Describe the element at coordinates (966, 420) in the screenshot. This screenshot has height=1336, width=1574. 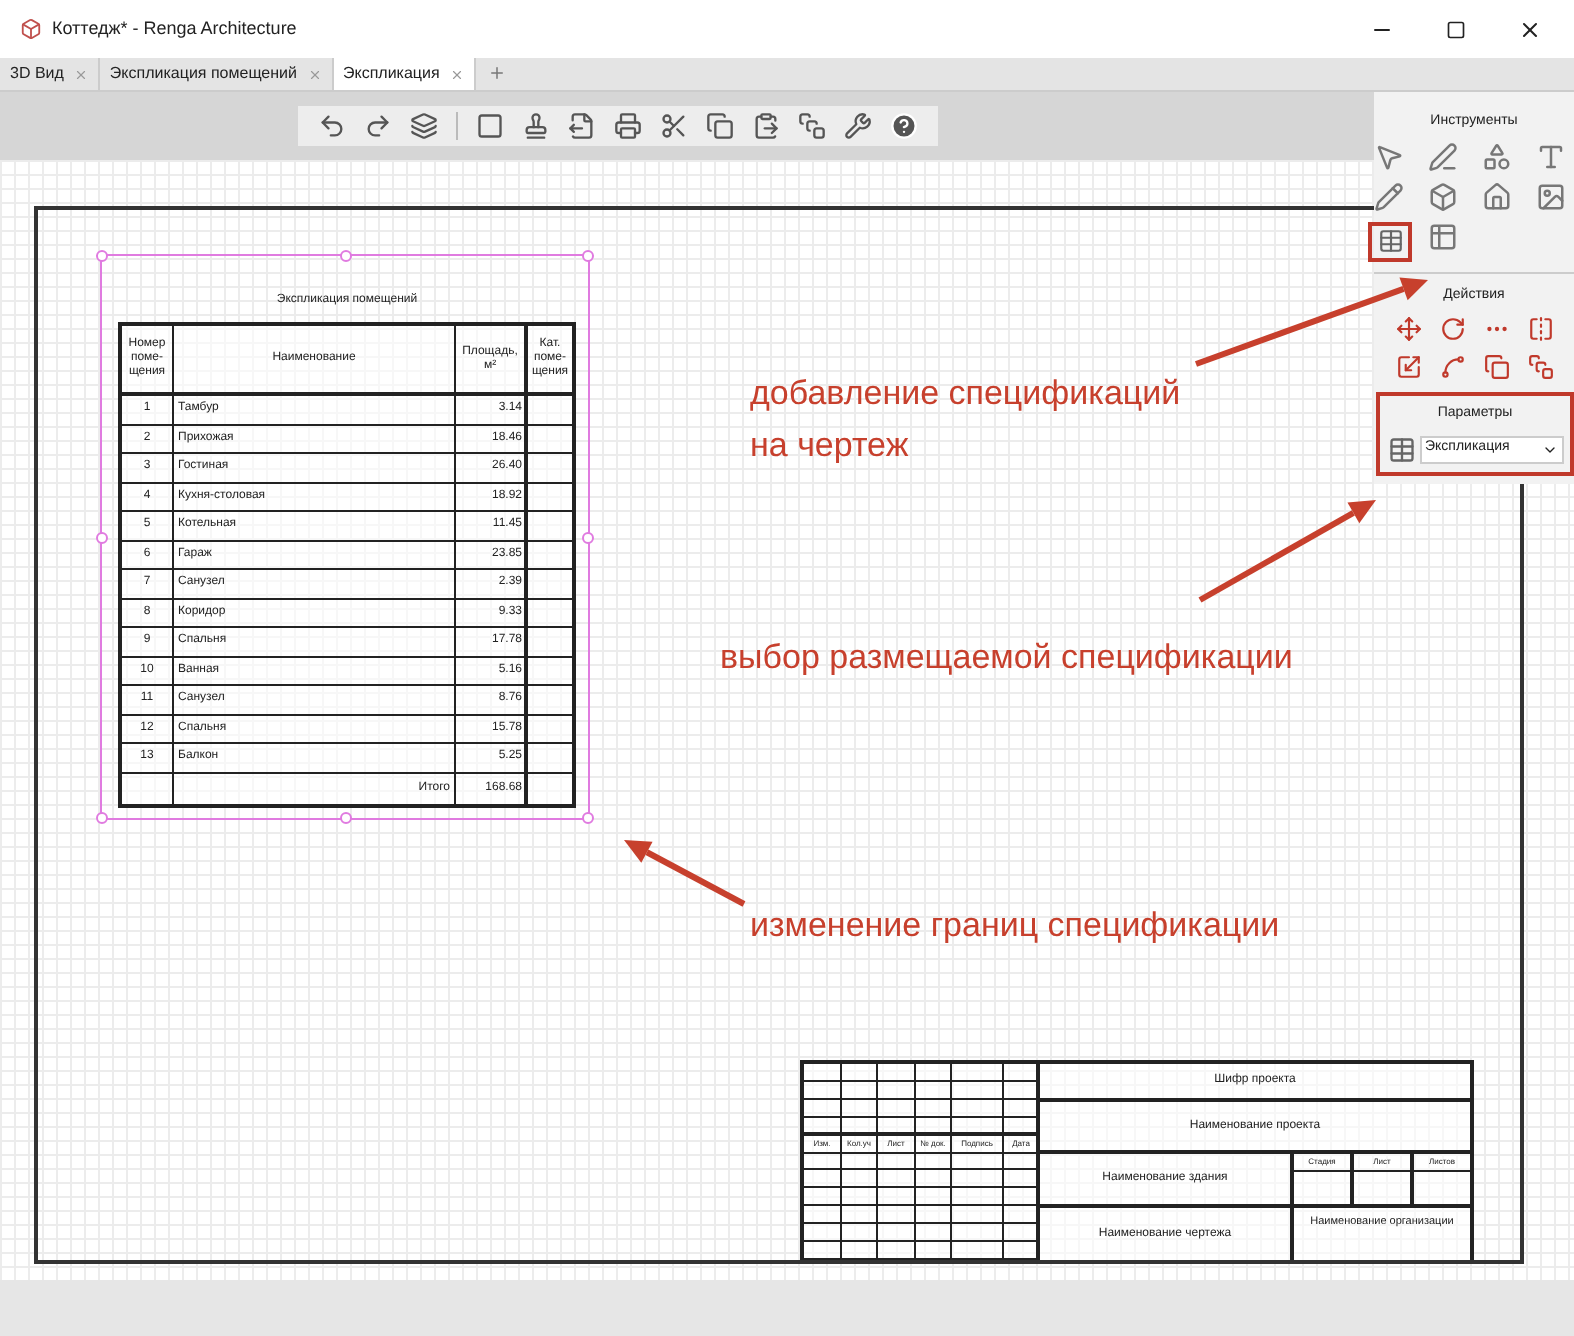
I see `annotation-text: добавление спецификаций на чертеж` at that location.